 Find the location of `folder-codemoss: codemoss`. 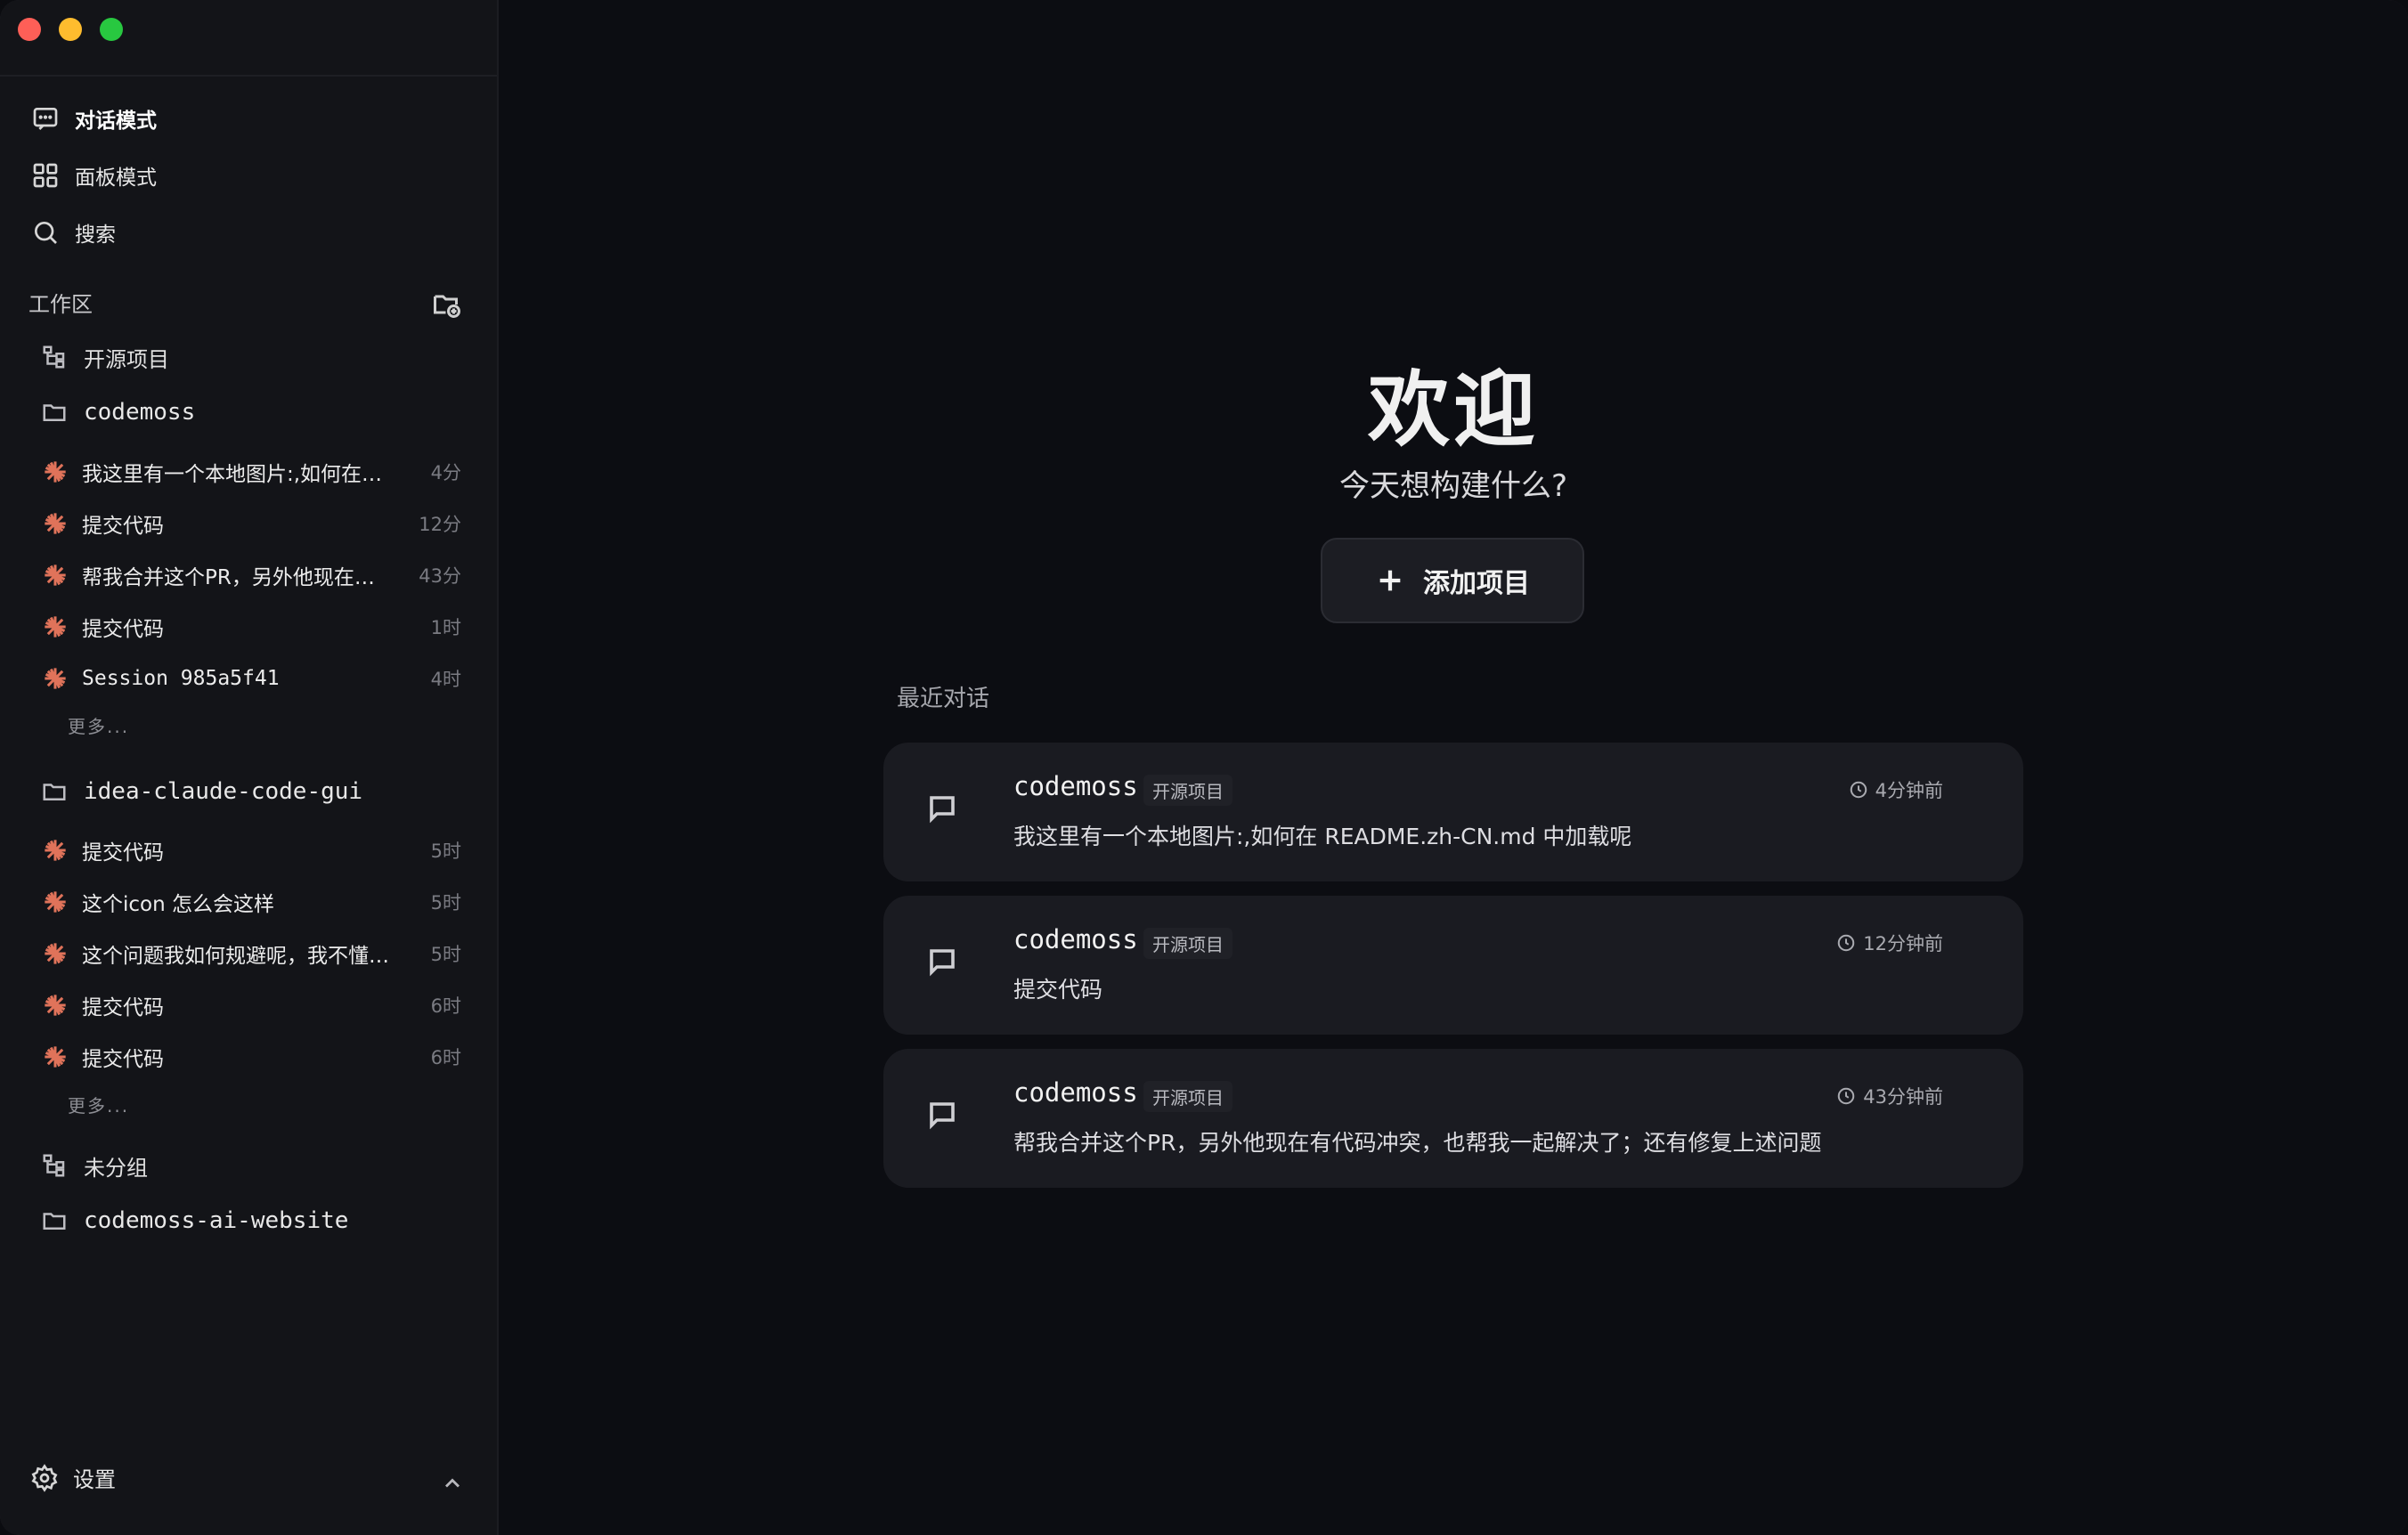

folder-codemoss: codemoss is located at coordinates (117, 413).